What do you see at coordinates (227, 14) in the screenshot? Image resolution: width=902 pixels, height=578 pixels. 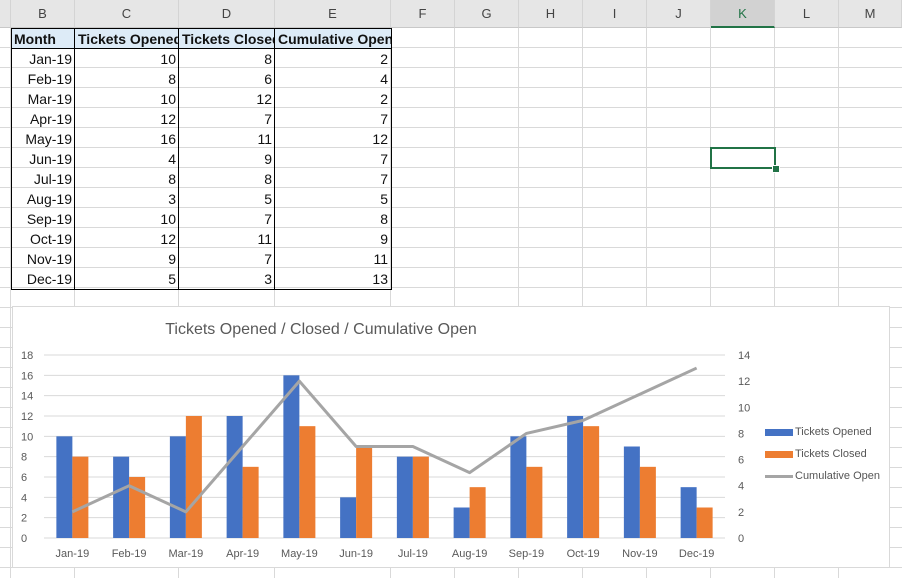 I see `column-header-d: D` at bounding box center [227, 14].